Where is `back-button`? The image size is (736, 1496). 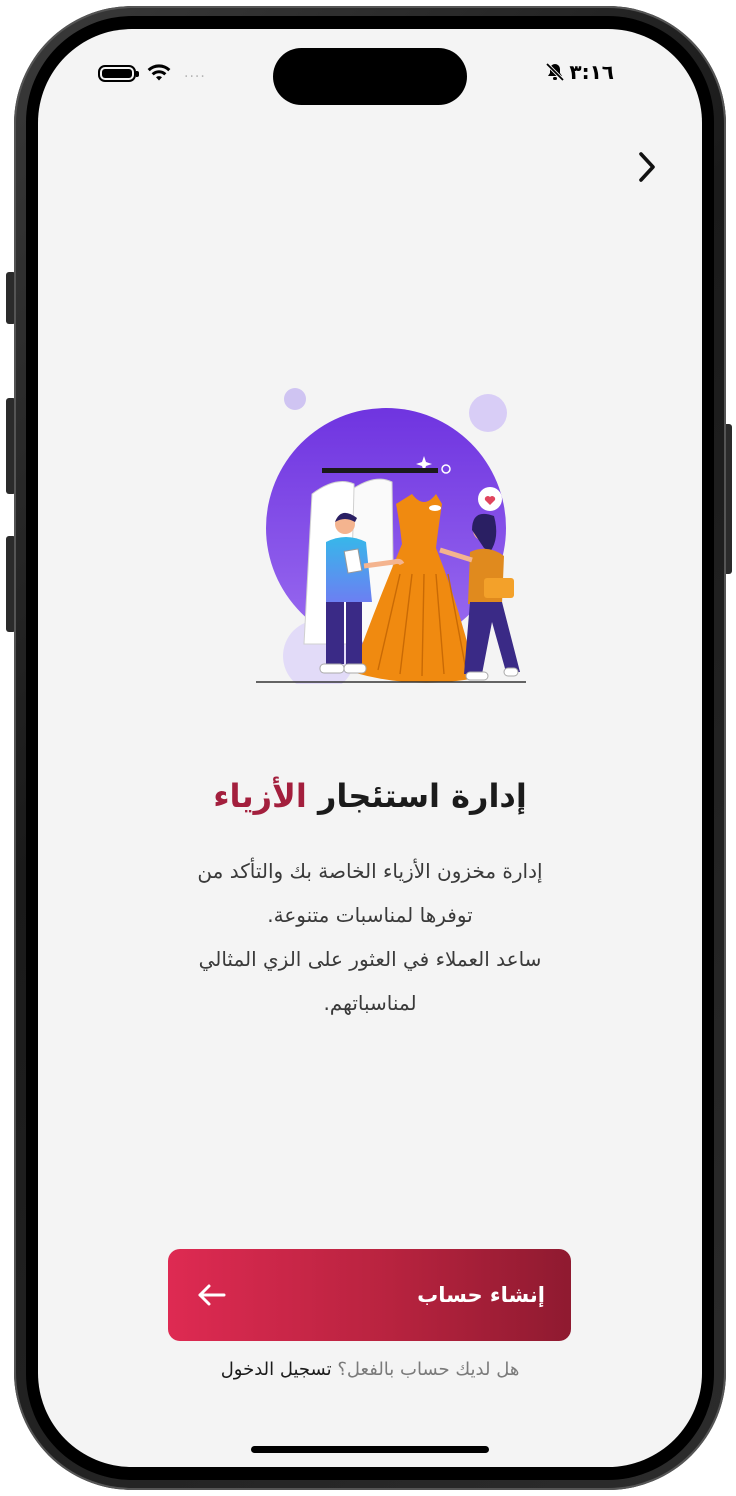
back-button is located at coordinates (647, 167).